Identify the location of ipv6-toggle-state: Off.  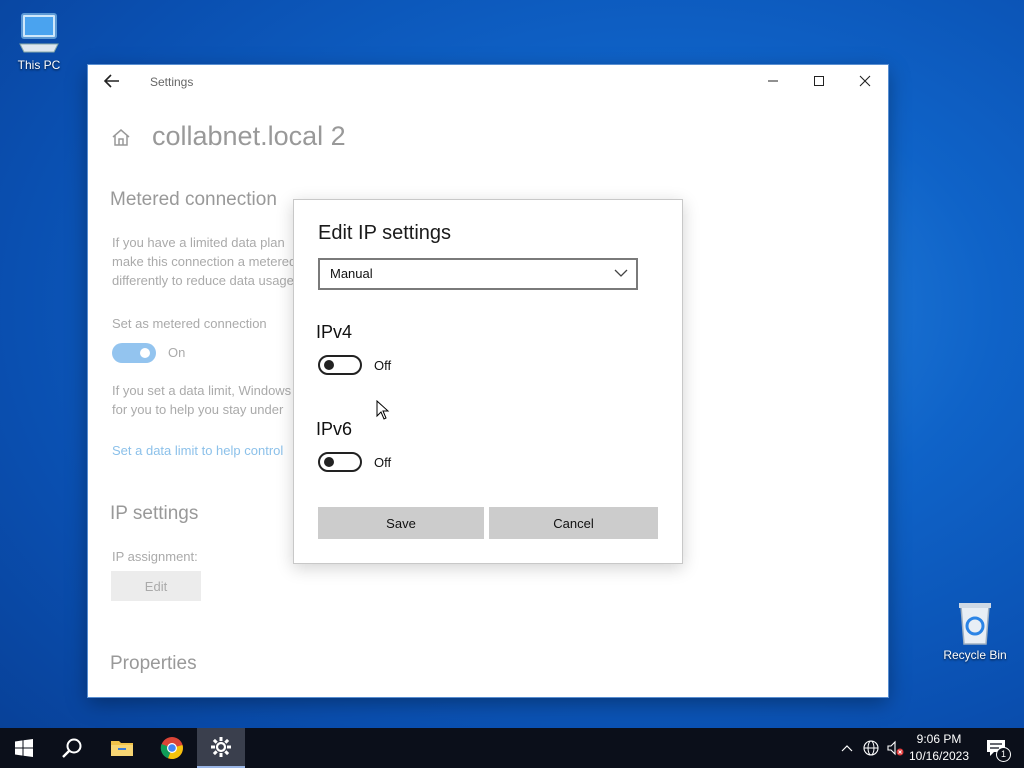
(383, 462).